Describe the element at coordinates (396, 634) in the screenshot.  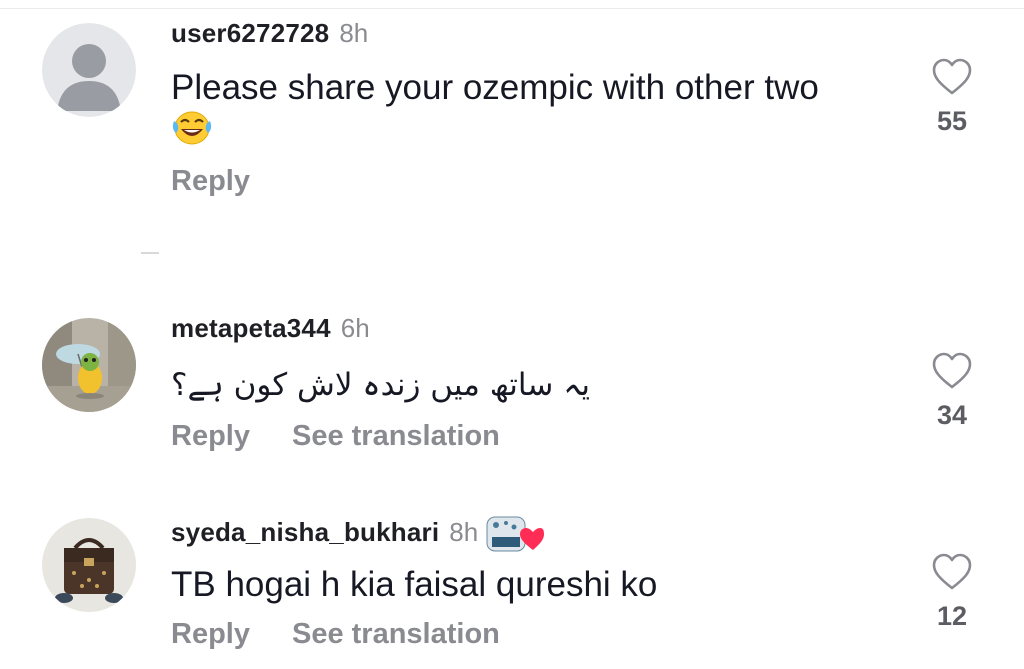
I see `see-translation-button: See translation` at that location.